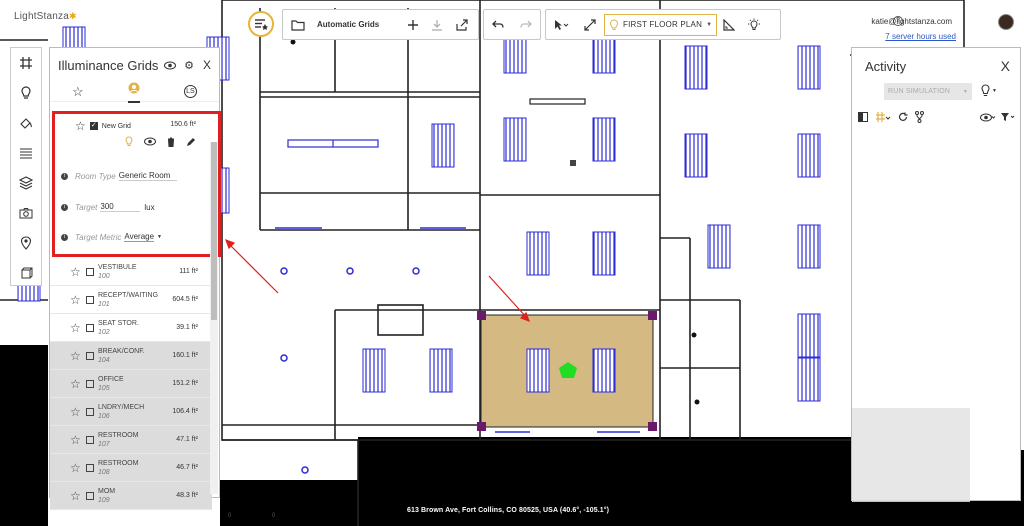 Image resolution: width=1024 pixels, height=526 pixels. I want to click on room-type-row: i Room Type Generic Room, so click(119, 176).